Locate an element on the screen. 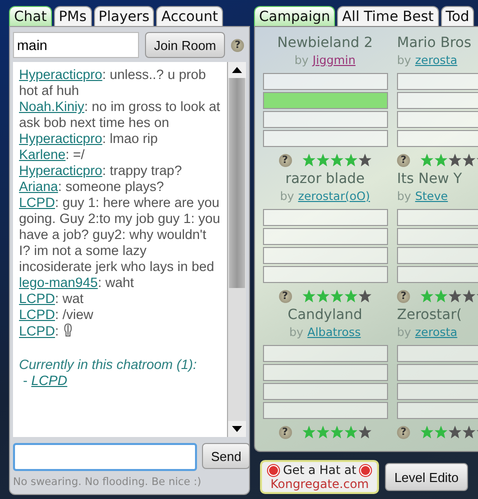 The image size is (478, 499). get-hat-button: Get a Hat at Kongregate.com is located at coordinates (320, 477).